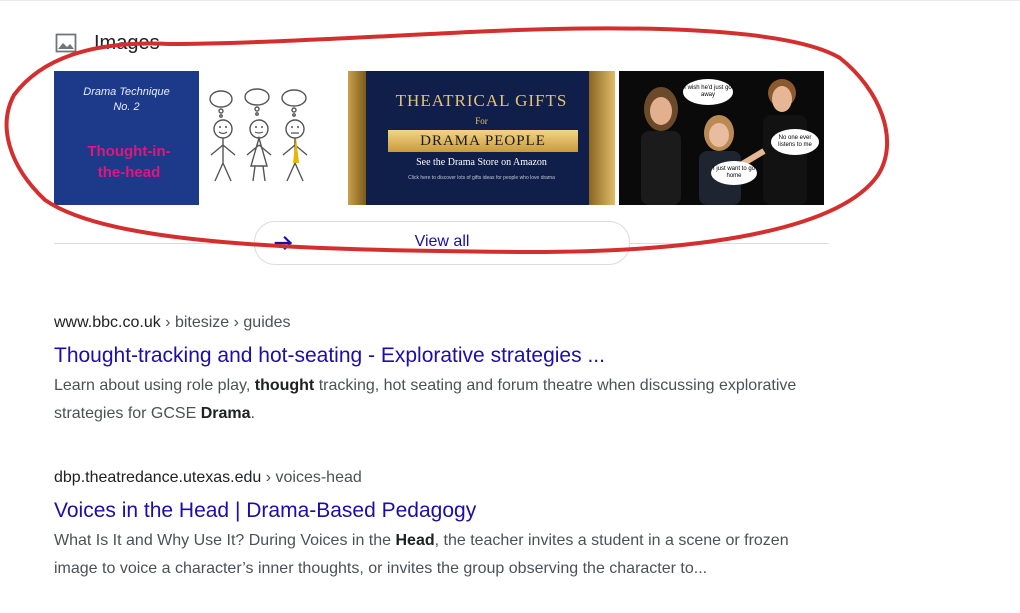  Describe the element at coordinates (126, 92) in the screenshot. I see `thumbnail-caption: Drama Technique` at that location.